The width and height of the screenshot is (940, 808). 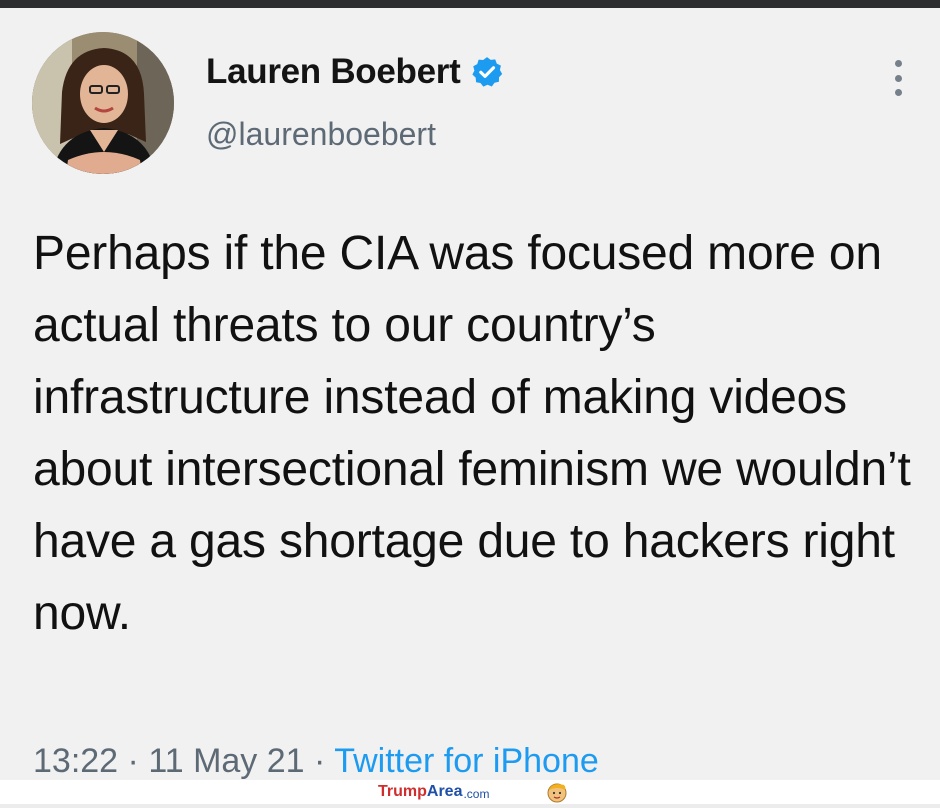 I want to click on more-vertical-icon, so click(x=898, y=78).